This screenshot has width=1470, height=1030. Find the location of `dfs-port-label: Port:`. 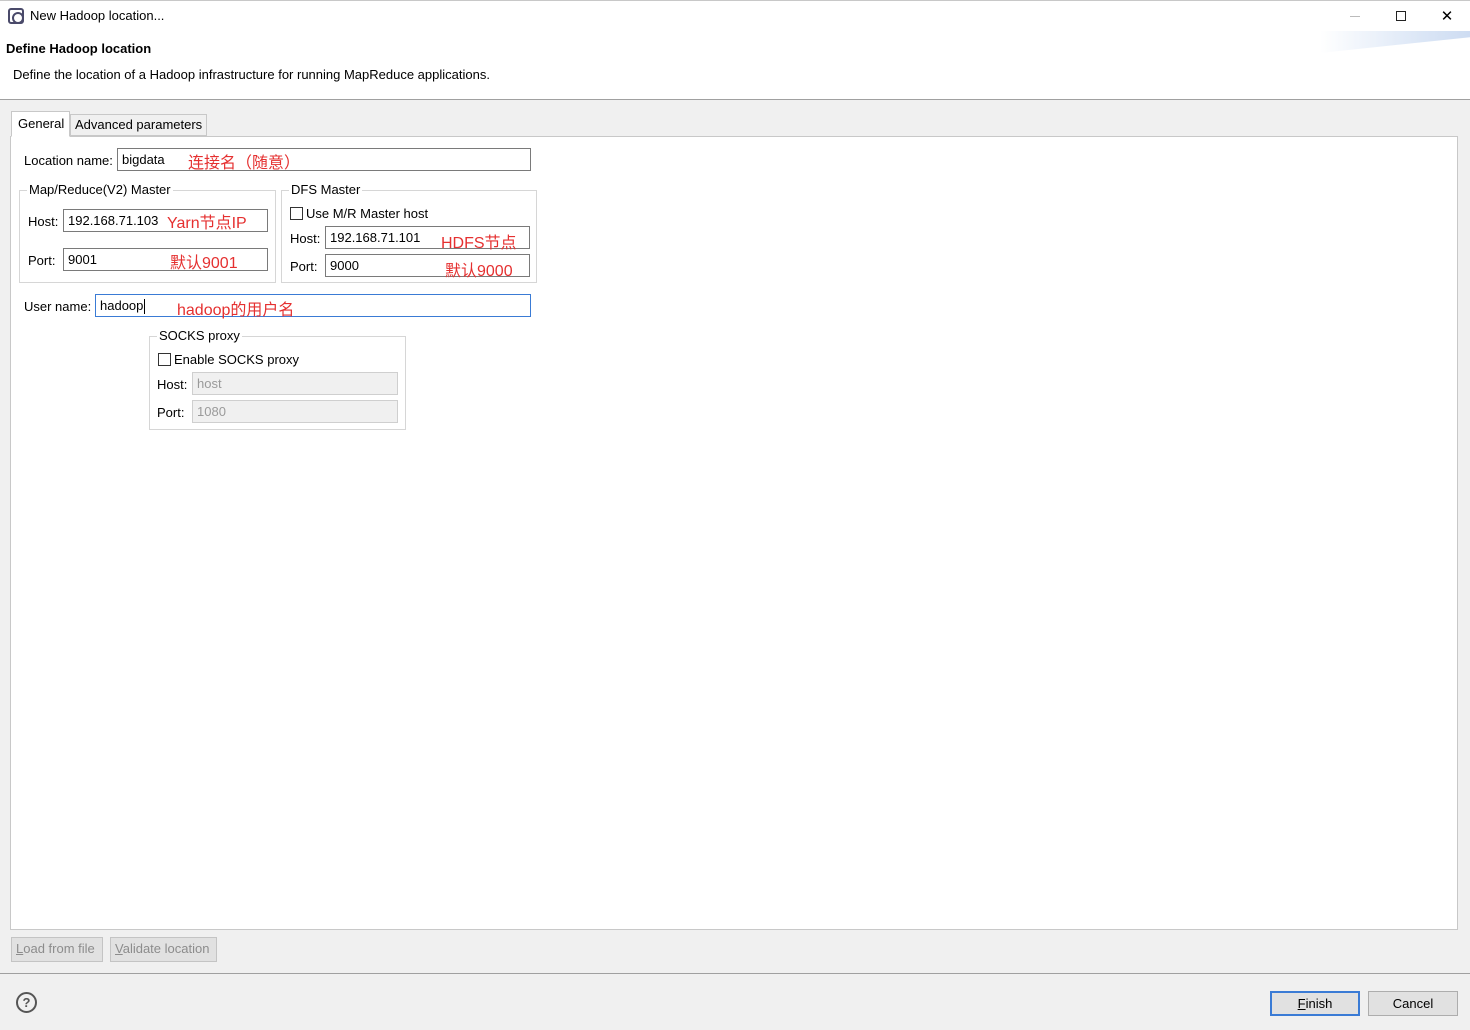

dfs-port-label: Port: is located at coordinates (304, 266).